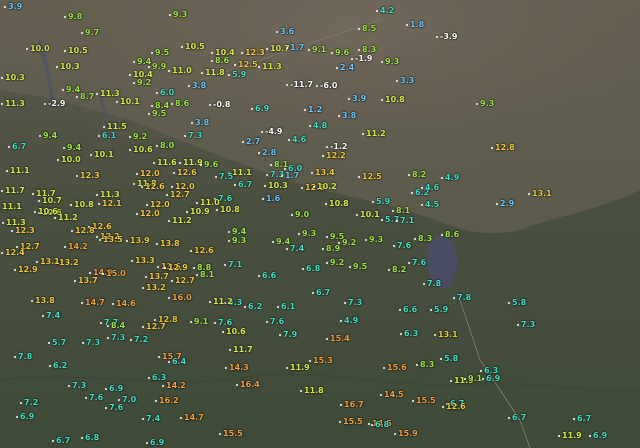 The image size is (640, 448). Describe the element at coordinates (113, 239) in the screenshot. I see `station-reading: 13.5` at that location.